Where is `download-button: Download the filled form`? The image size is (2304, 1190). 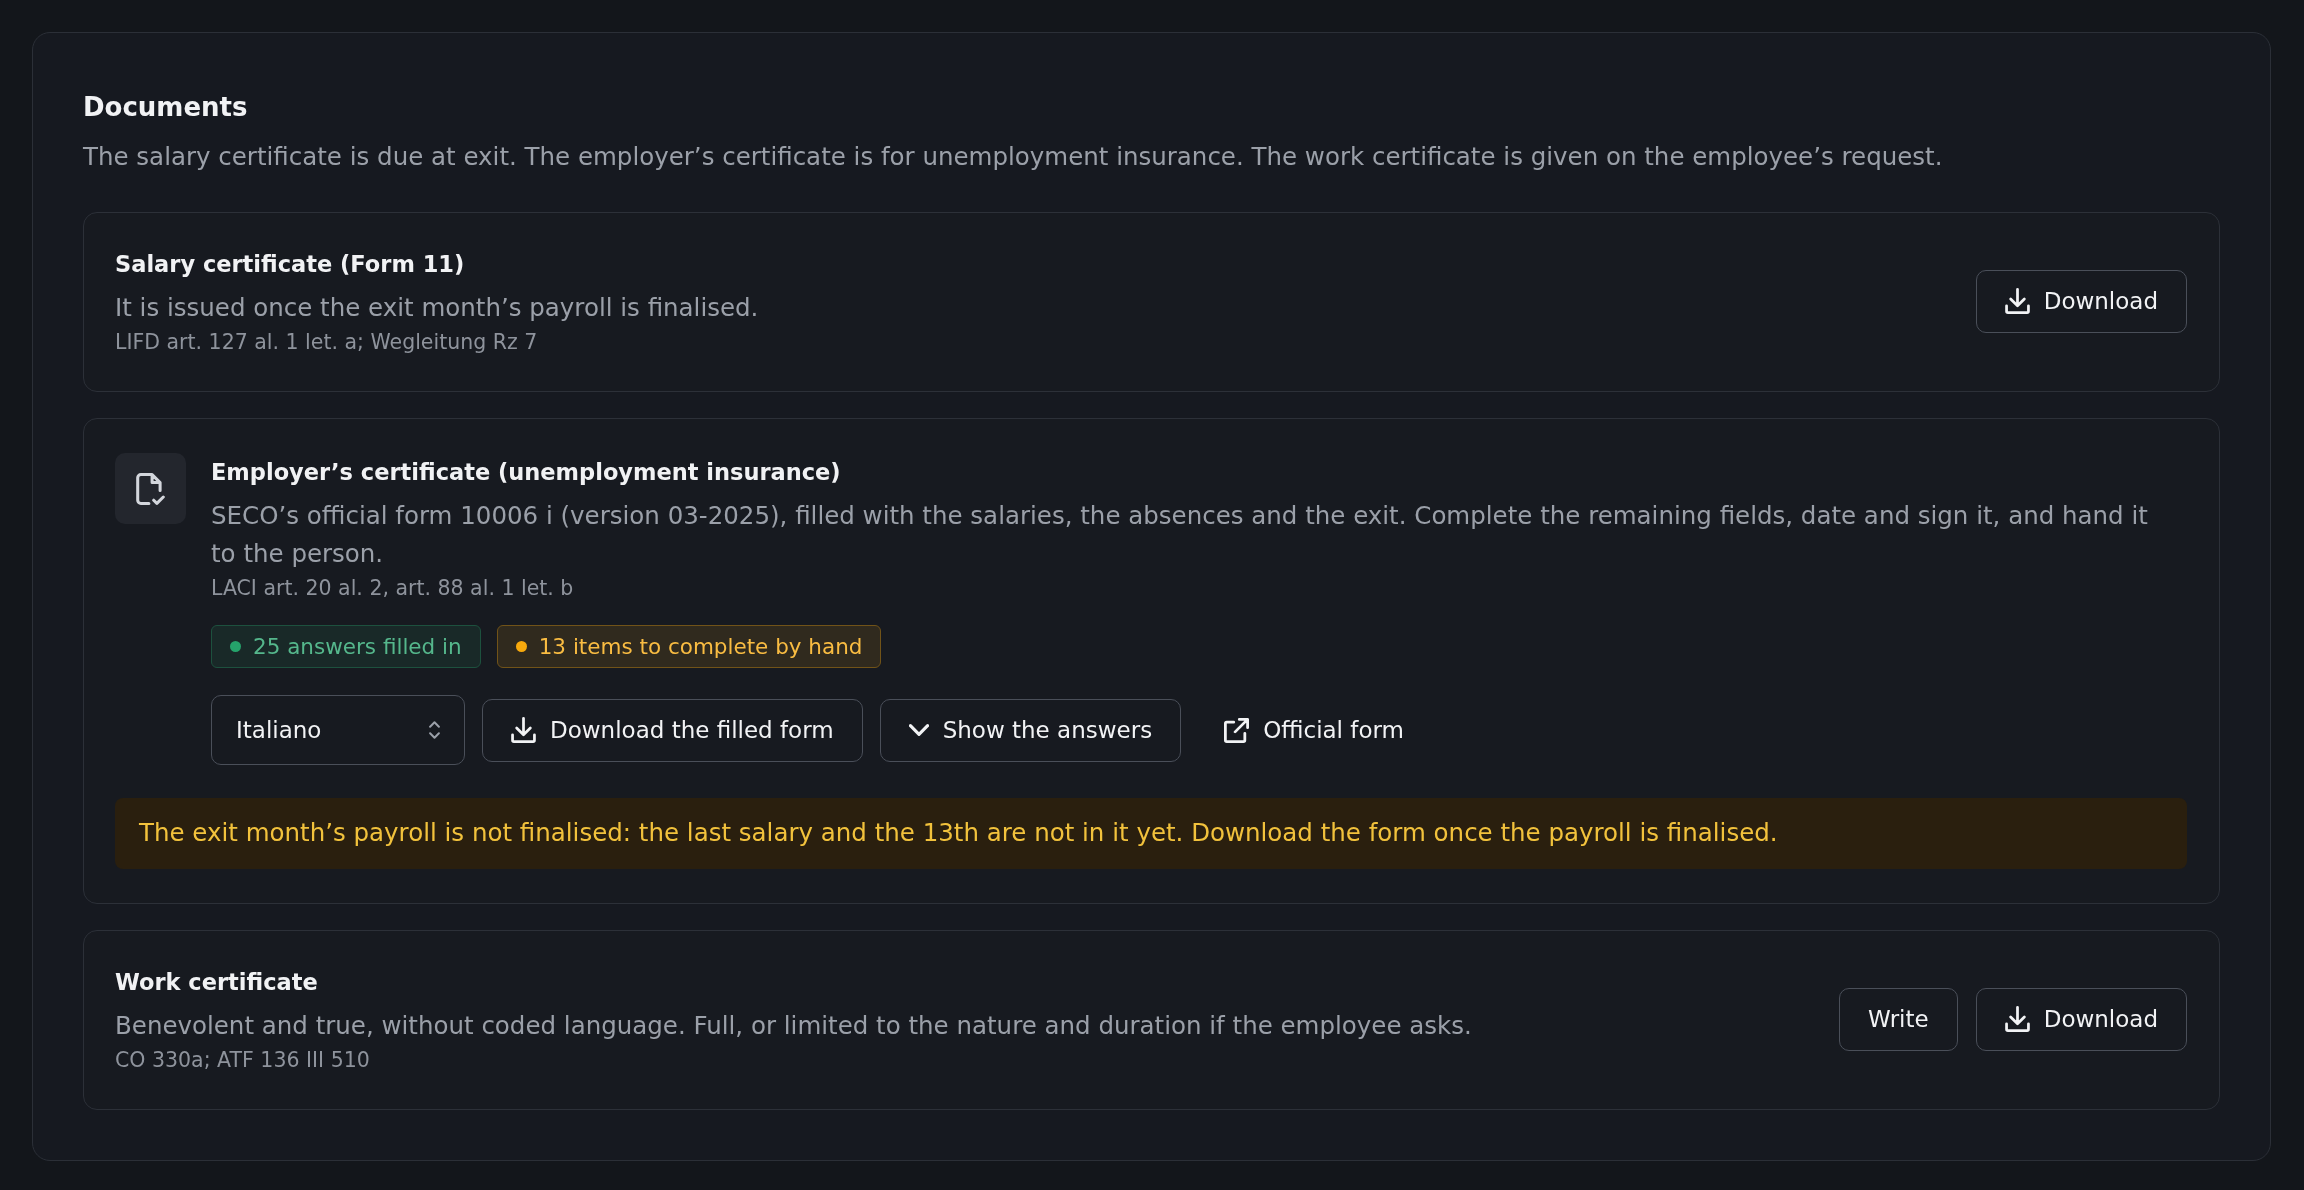 download-button: Download the filled form is located at coordinates (672, 730).